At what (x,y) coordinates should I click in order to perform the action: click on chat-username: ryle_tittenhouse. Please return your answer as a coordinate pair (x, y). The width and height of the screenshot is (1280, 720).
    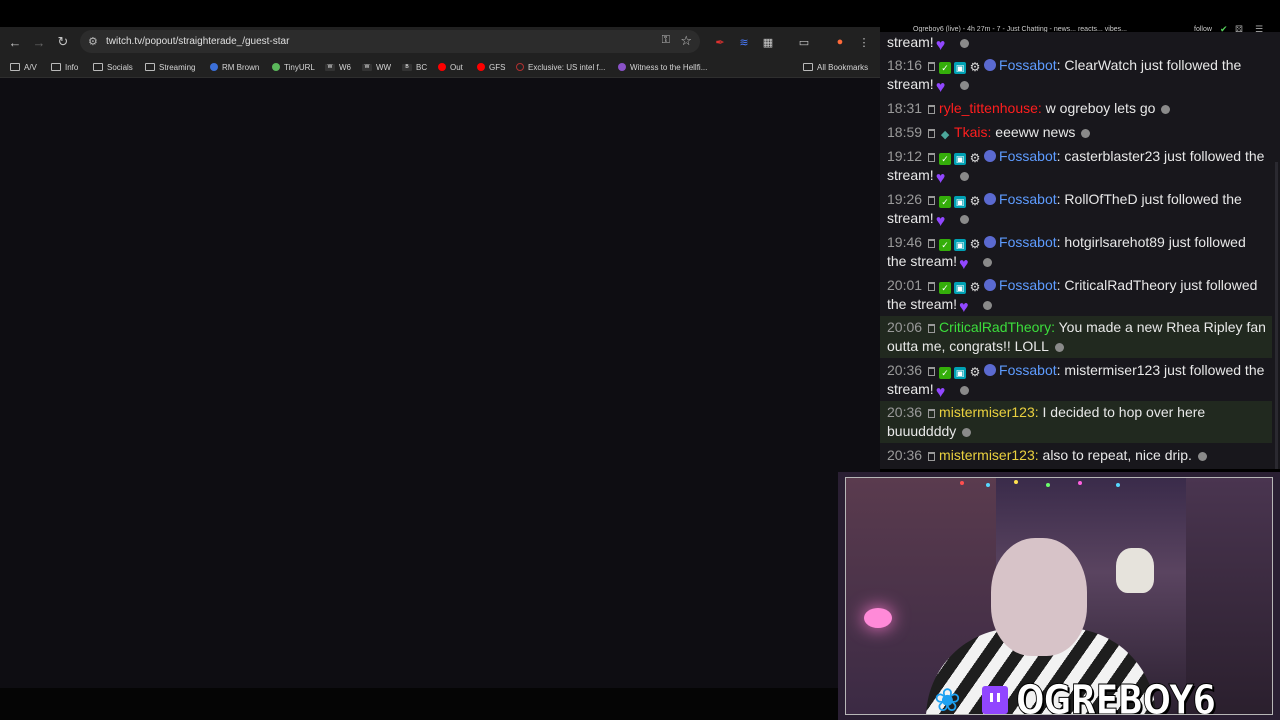
    Looking at the image, I should click on (988, 108).